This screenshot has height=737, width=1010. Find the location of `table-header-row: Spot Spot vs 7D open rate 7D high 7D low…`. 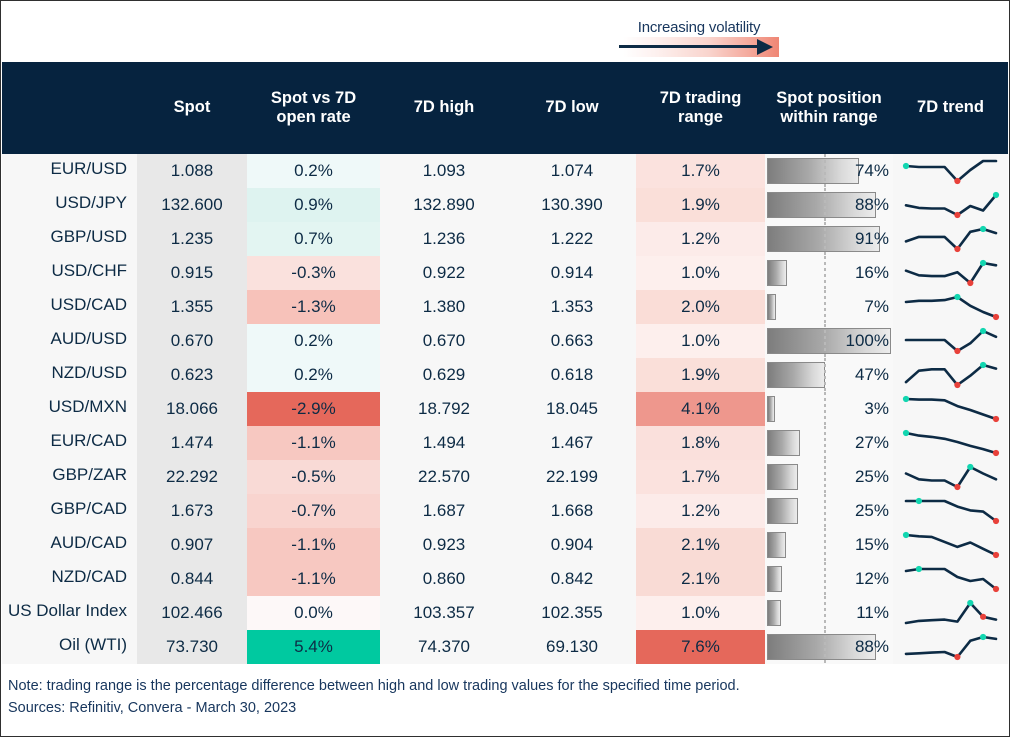

table-header-row: Spot Spot vs 7D open rate 7D high 7D low… is located at coordinates (505, 108).